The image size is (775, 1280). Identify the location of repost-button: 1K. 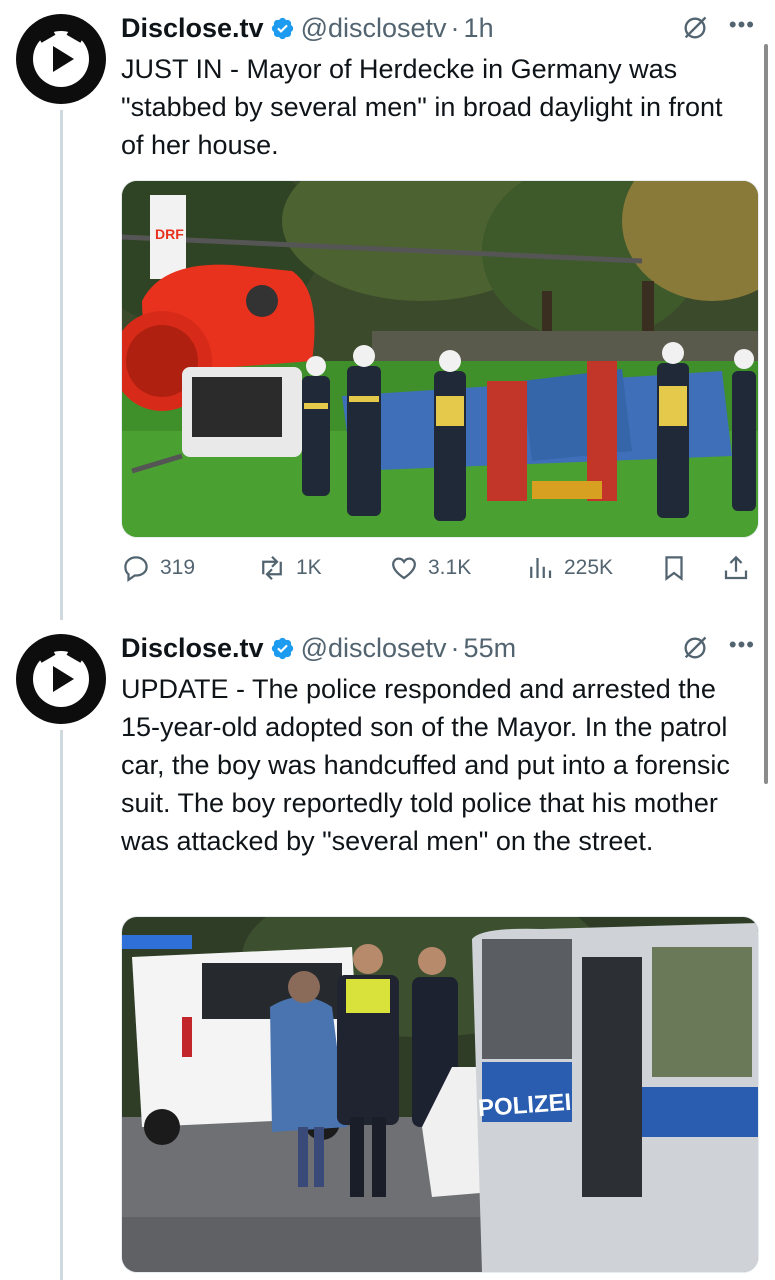
(289, 568).